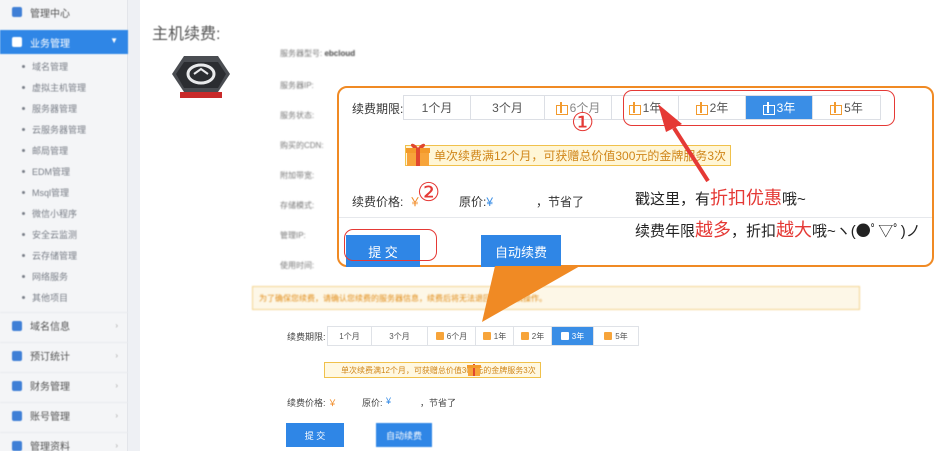 The image size is (951, 451). I want to click on auto-renew-button-small: 自动续费, so click(404, 435).